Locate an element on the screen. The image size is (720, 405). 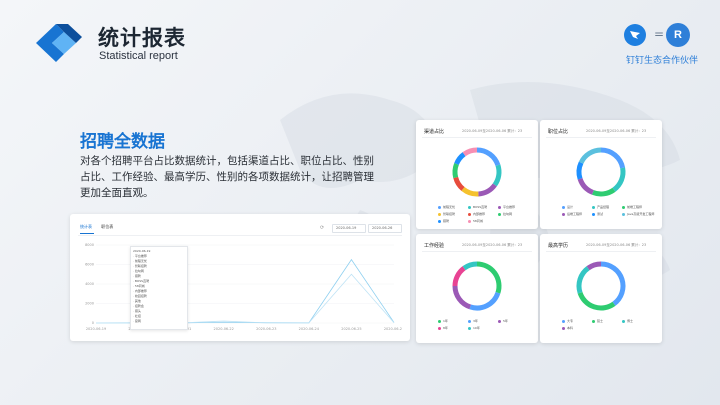
dingtalk-icon is located at coordinates (635, 35).